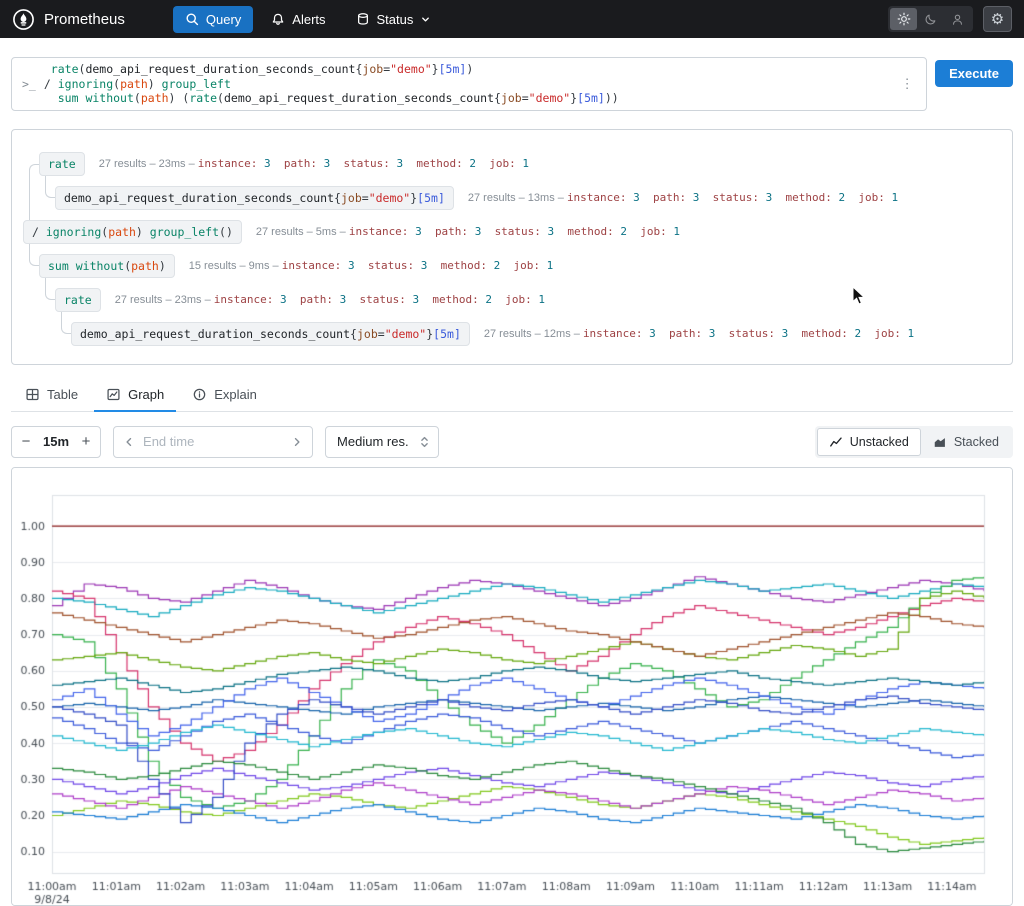 The width and height of the screenshot is (1024, 906). I want to click on resolution-select: Medium res., so click(382, 441).